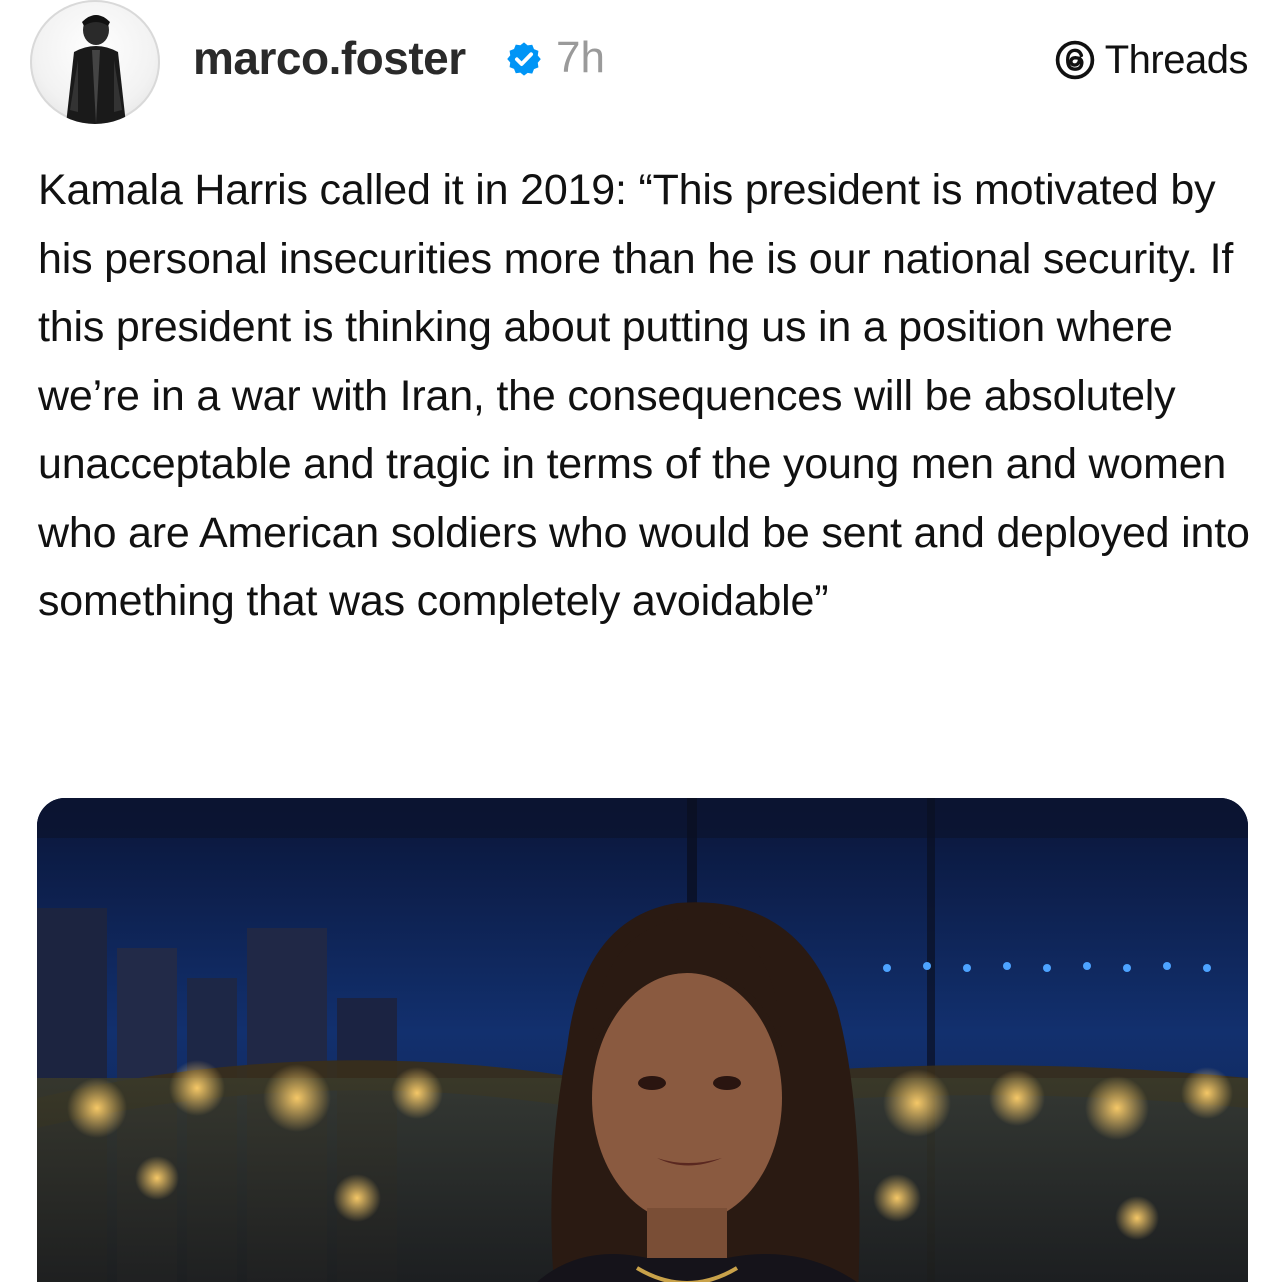 This screenshot has height=1282, width=1282. Describe the element at coordinates (1176, 59) in the screenshot. I see `threads-label: Threads` at that location.